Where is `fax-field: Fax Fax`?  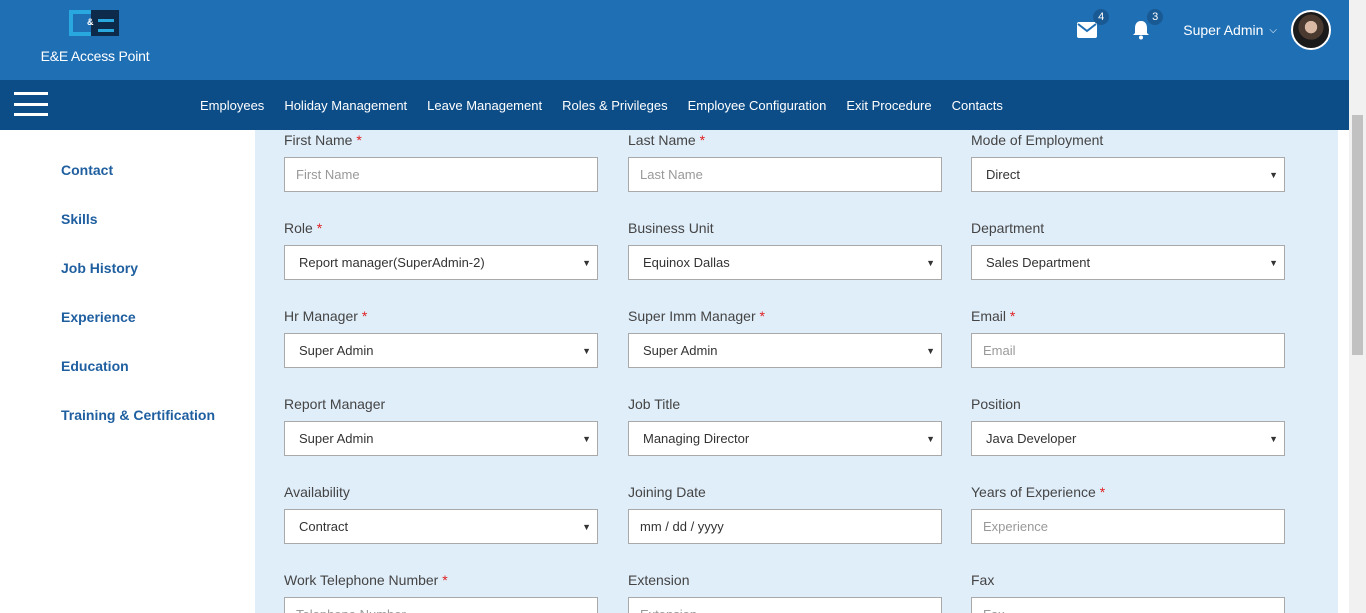 fax-field: Fax Fax is located at coordinates (1128, 592).